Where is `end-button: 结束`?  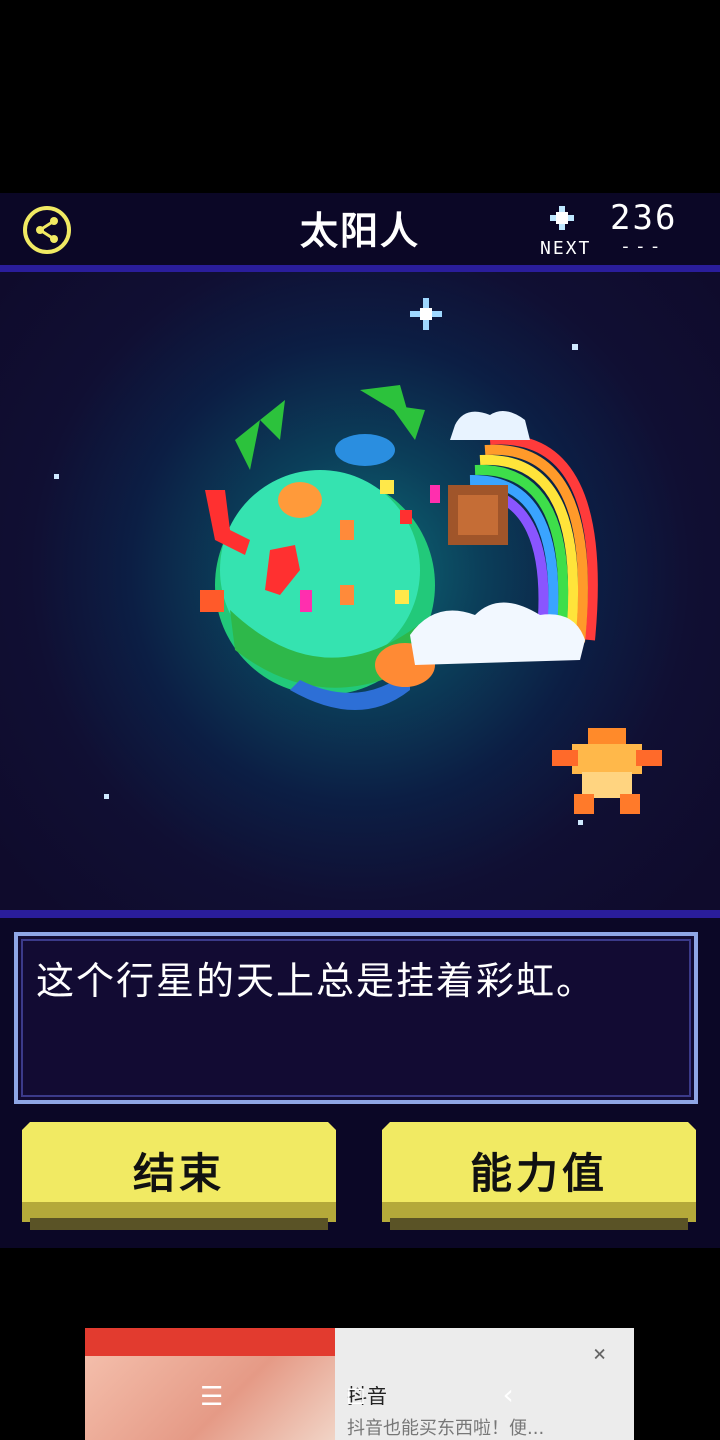 end-button: 结束 is located at coordinates (179, 1178).